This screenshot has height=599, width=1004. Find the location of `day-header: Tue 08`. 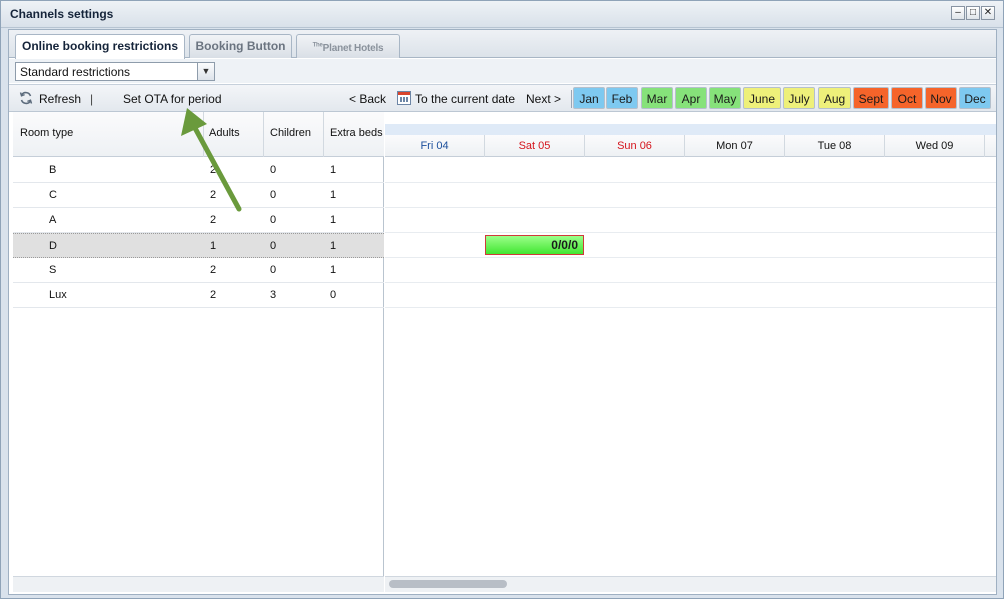

day-header: Tue 08 is located at coordinates (835, 146).